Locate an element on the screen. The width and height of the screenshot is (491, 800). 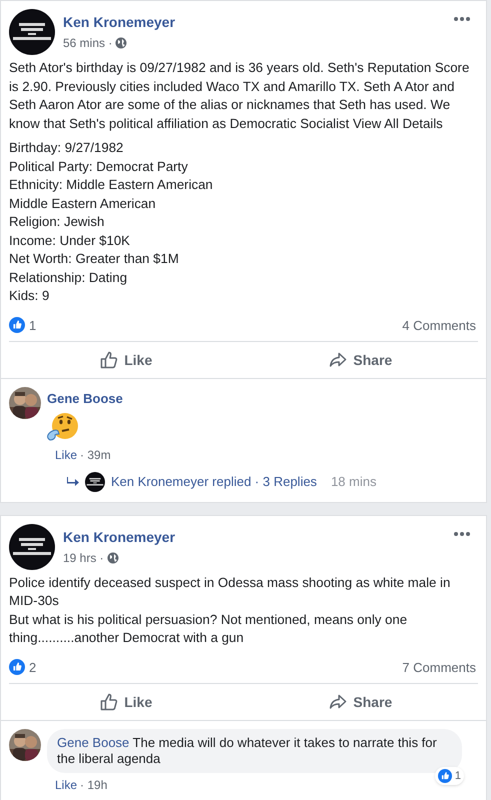
reply-time: 18 mins is located at coordinates (353, 481).